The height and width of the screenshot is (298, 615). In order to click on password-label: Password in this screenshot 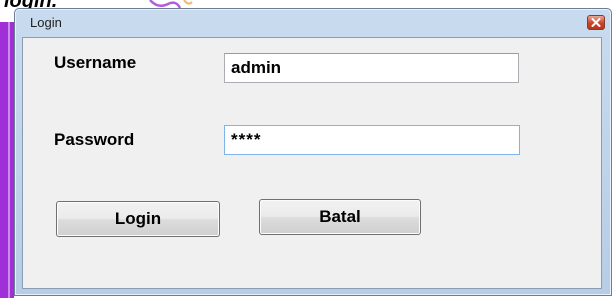, I will do `click(94, 139)`.